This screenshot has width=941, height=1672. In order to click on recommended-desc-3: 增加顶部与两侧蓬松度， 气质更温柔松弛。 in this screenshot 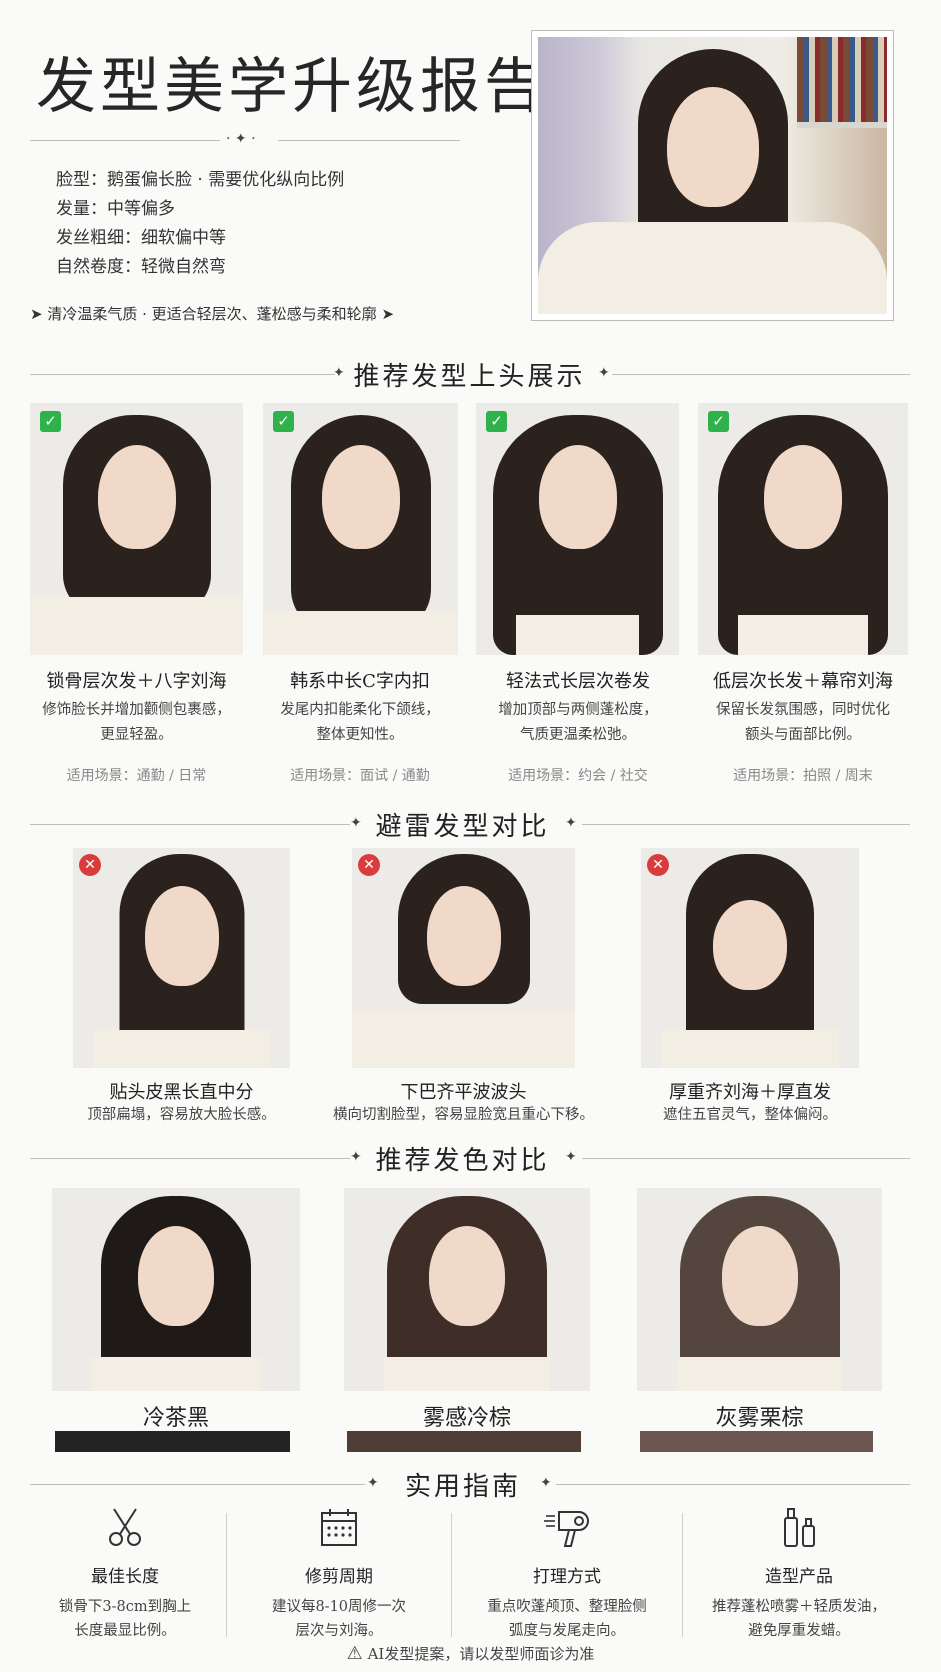, I will do `click(578, 723)`.